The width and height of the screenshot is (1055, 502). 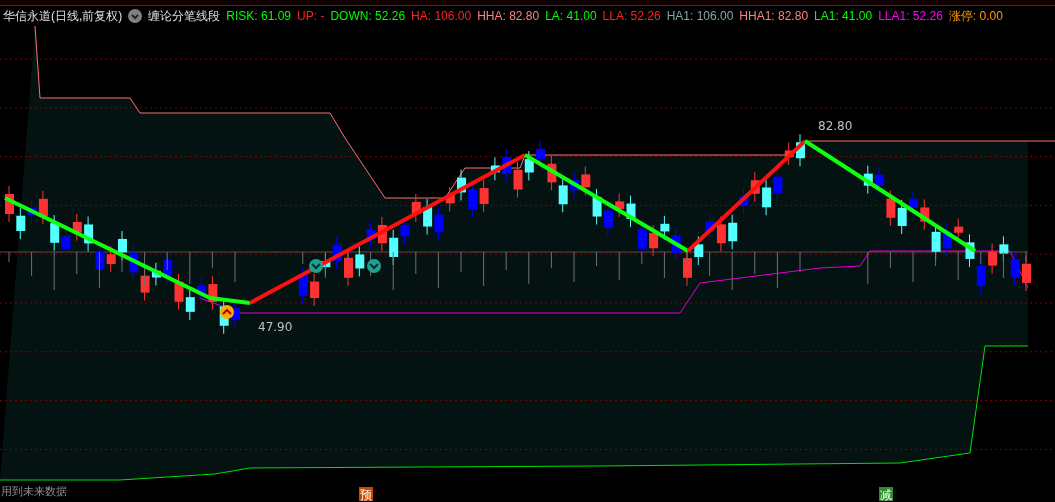 What do you see at coordinates (275, 327) in the screenshot?
I see `price-label: 47.90` at bounding box center [275, 327].